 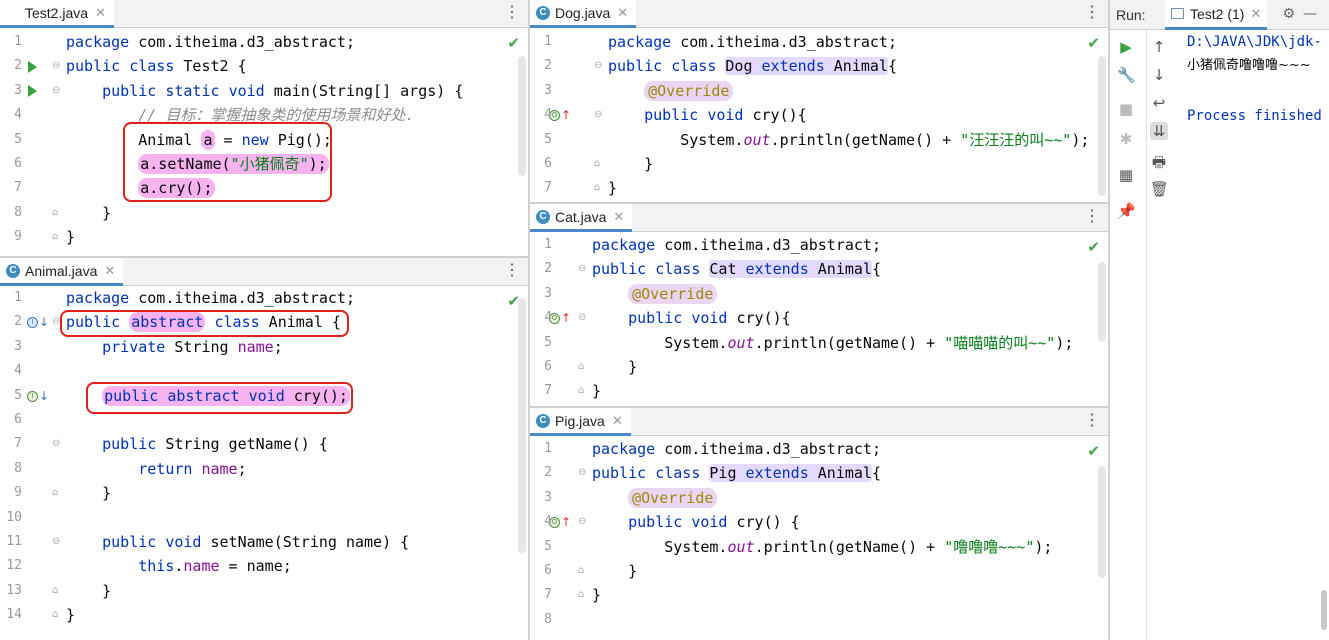 I want to click on code-line: public class Cat extends Animal{, so click(x=736, y=269).